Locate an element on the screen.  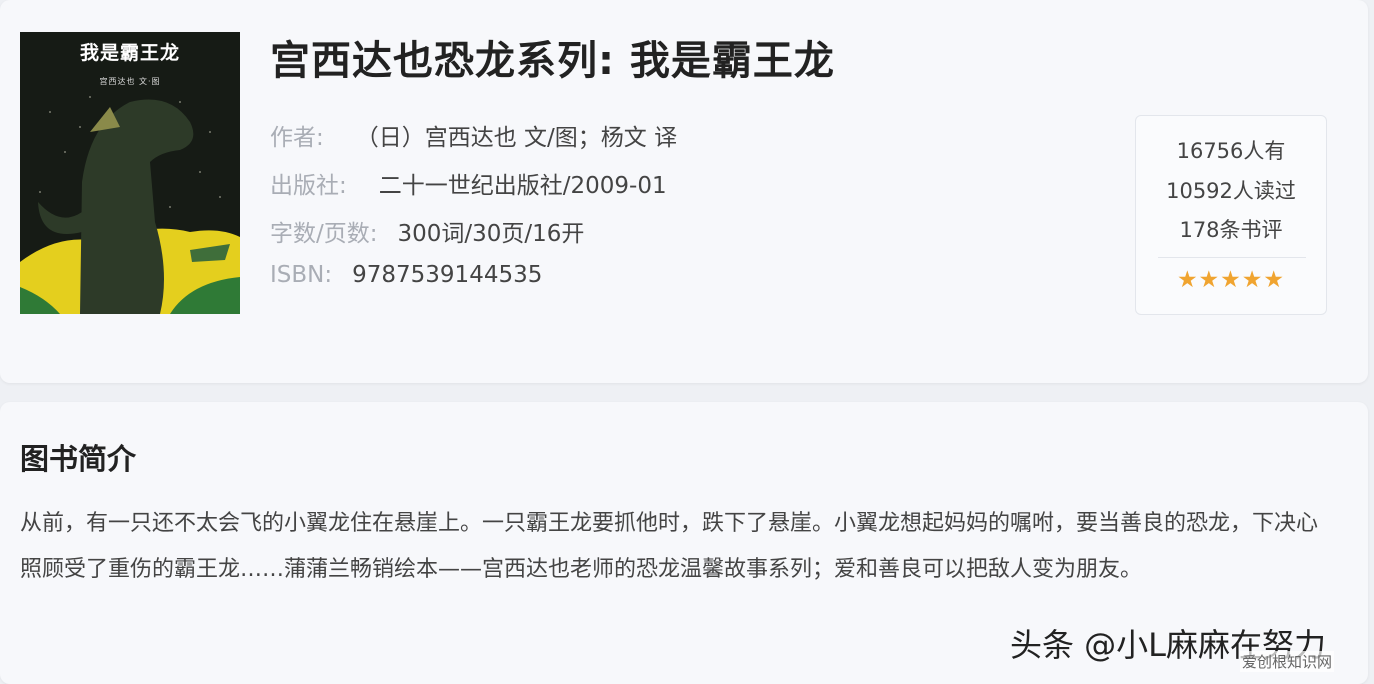
word-count-value: 300词/30页/16开 is located at coordinates (491, 234).